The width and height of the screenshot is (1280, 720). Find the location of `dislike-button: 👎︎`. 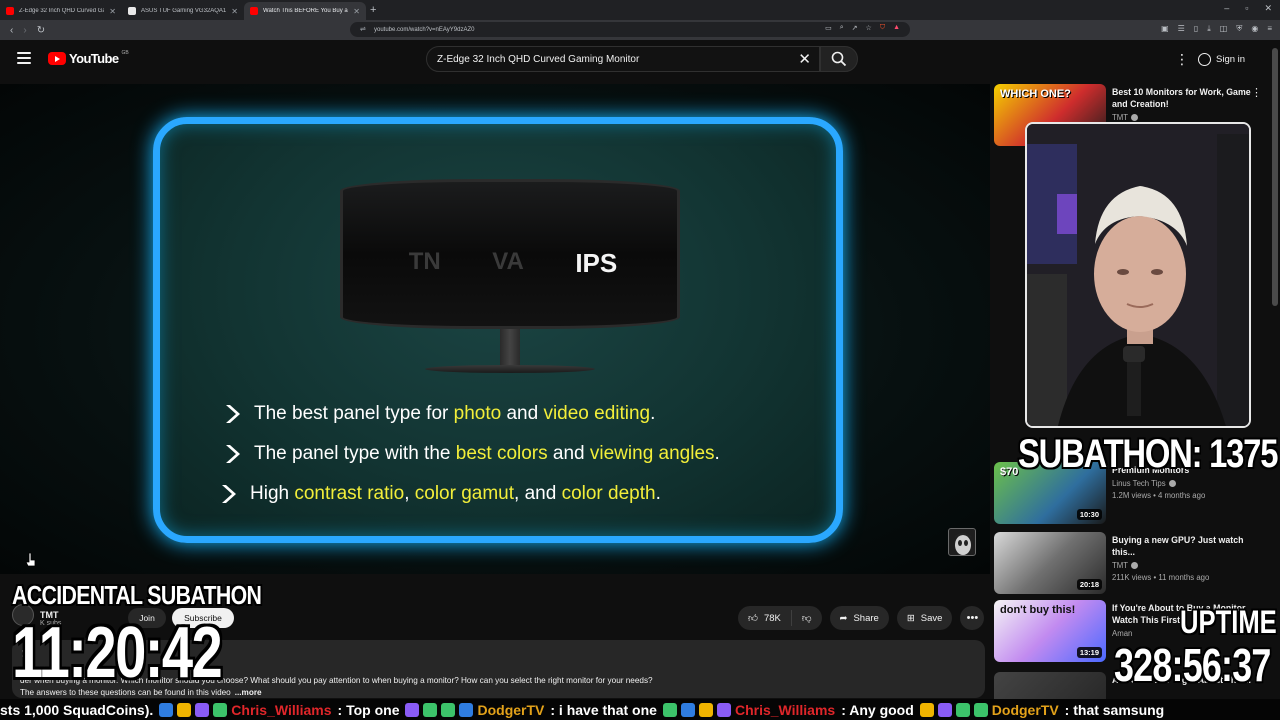

dislike-button: 👎︎ is located at coordinates (807, 618).